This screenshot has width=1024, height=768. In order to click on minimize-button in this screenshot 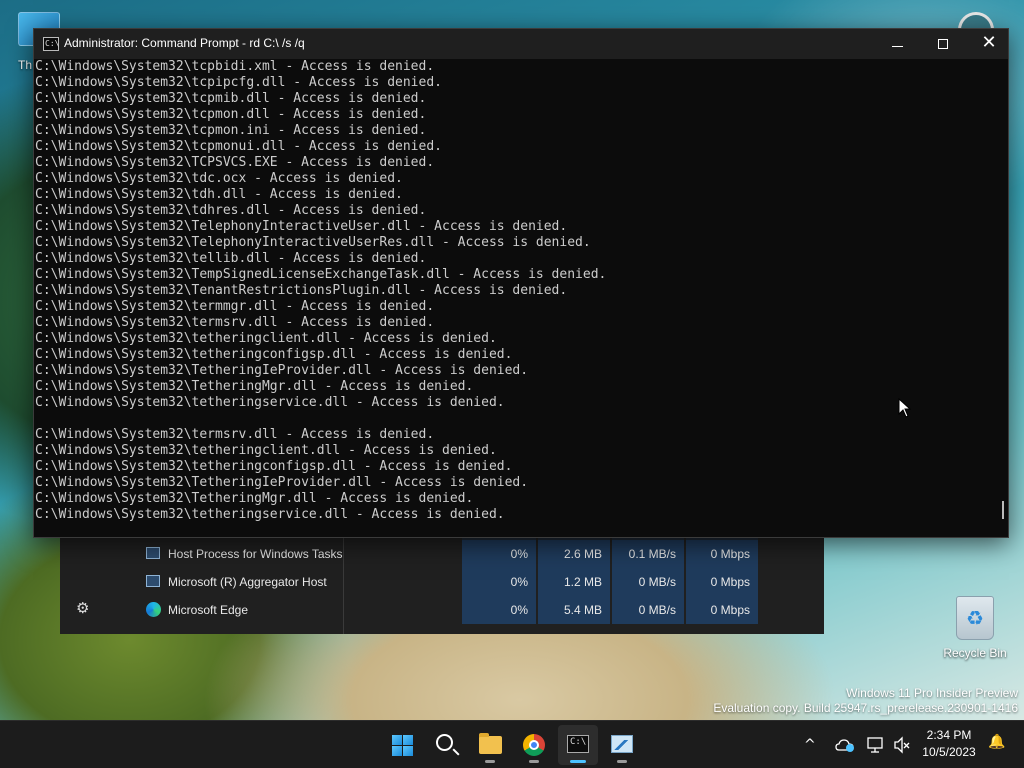, I will do `click(897, 44)`.